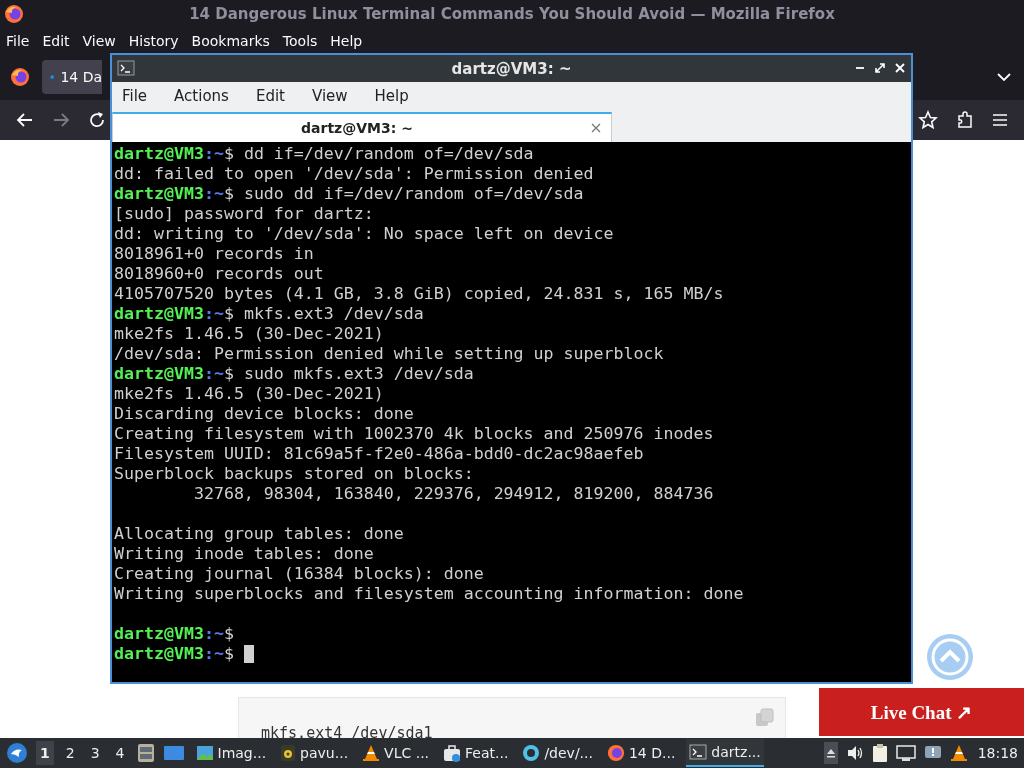 Image resolution: width=1024 pixels, height=768 pixels. Describe the element at coordinates (323, 314) in the screenshot. I see `command-text: $ mkfs.ext3 /dev/sda` at that location.